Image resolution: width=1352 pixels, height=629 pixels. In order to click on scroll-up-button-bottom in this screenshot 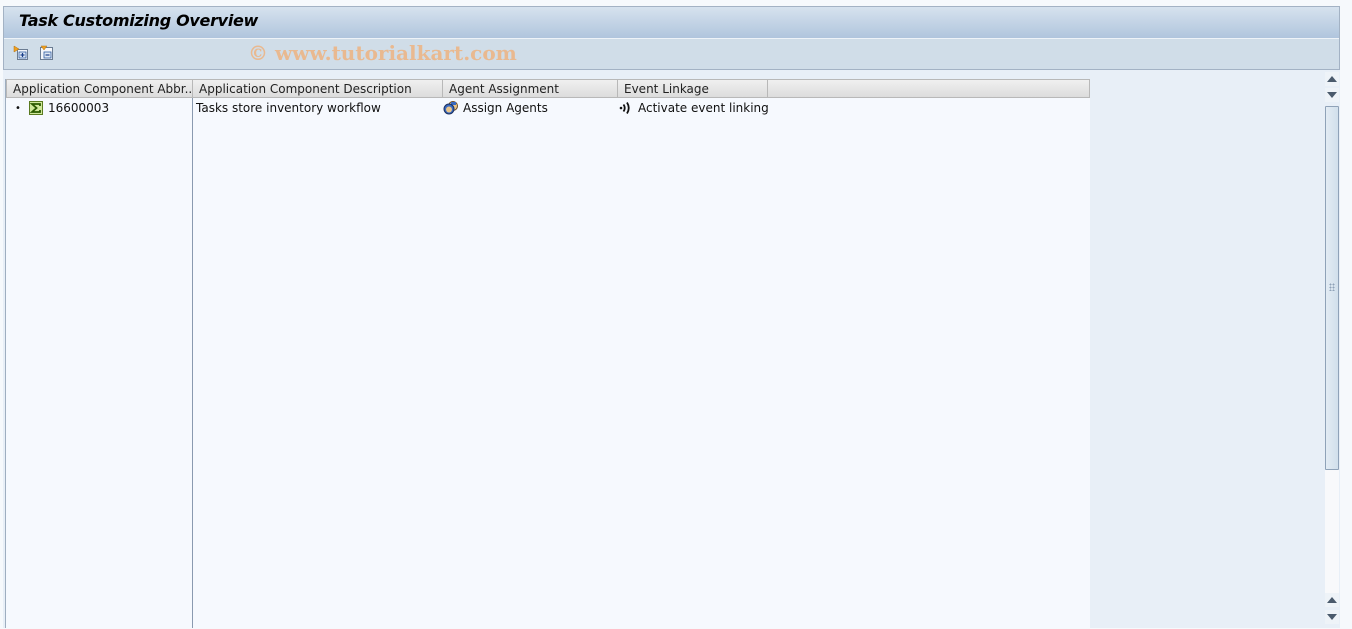, I will do `click(1332, 600)`.